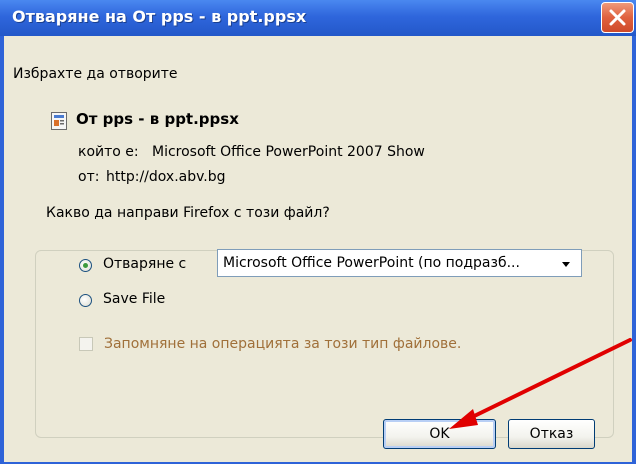  What do you see at coordinates (463, 419) in the screenshot?
I see `annotation-arrow-head` at bounding box center [463, 419].